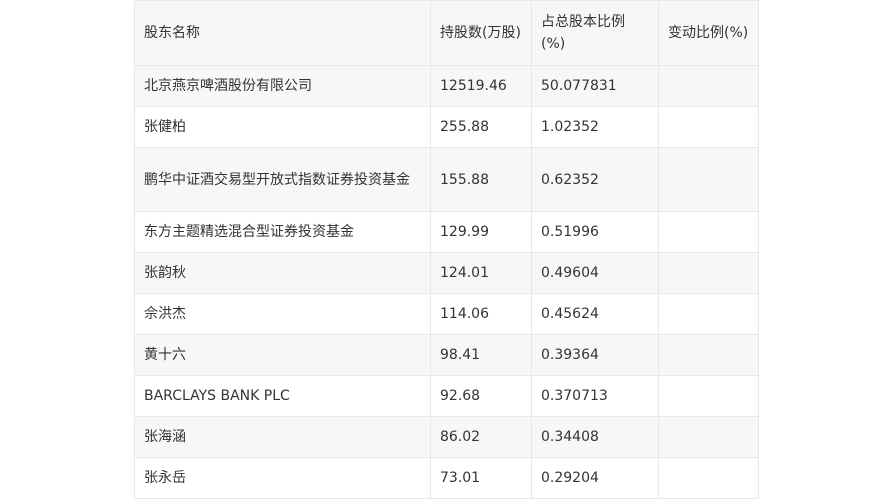 The width and height of the screenshot is (893, 499). I want to click on cell-shares: 255.88, so click(481, 127).